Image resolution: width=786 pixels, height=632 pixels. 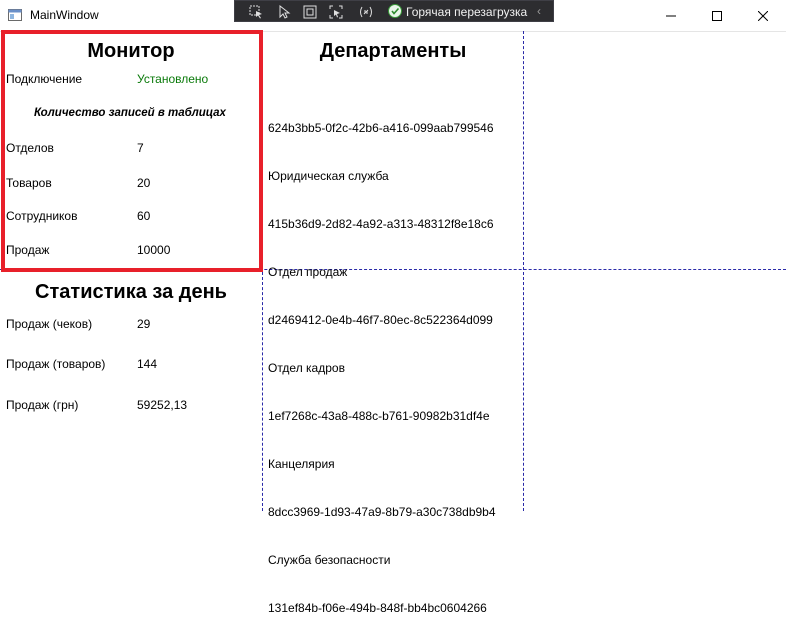 What do you see at coordinates (301, 464) in the screenshot?
I see `department-name: Канцелярия` at bounding box center [301, 464].